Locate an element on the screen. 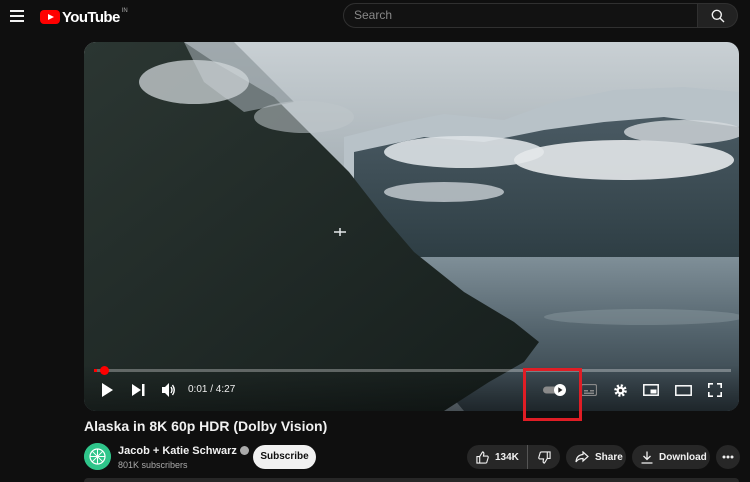  menu-icon is located at coordinates (17, 16).